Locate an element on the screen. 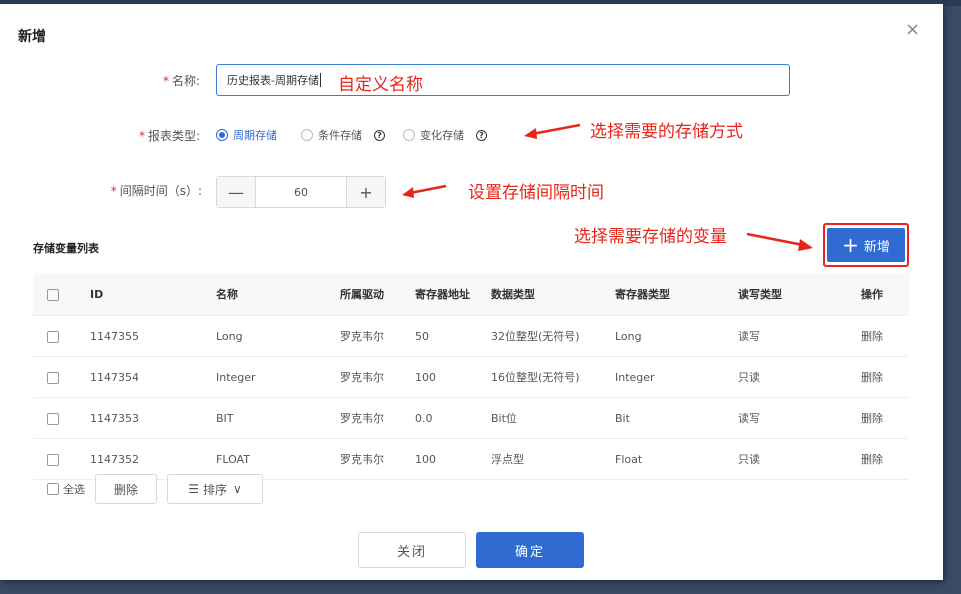 Image resolution: width=961 pixels, height=594 pixels. close-button: 关闭 is located at coordinates (412, 550).